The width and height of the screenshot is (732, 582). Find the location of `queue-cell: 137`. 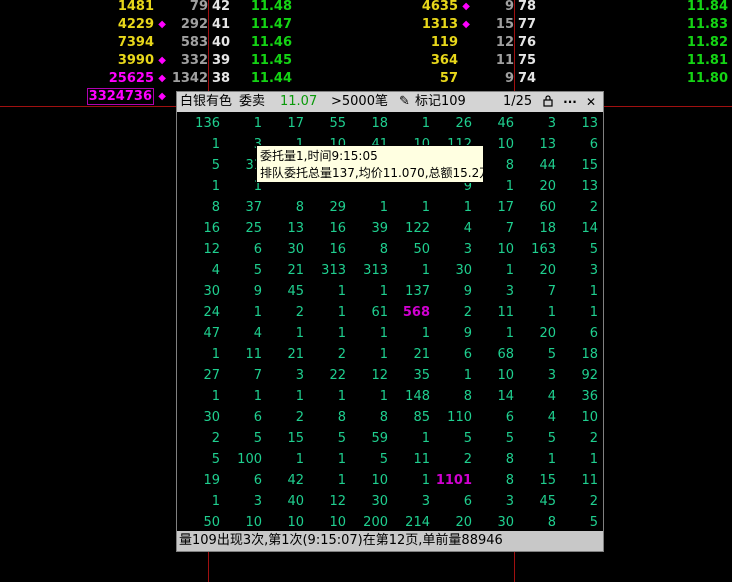

queue-cell: 137 is located at coordinates (409, 291).